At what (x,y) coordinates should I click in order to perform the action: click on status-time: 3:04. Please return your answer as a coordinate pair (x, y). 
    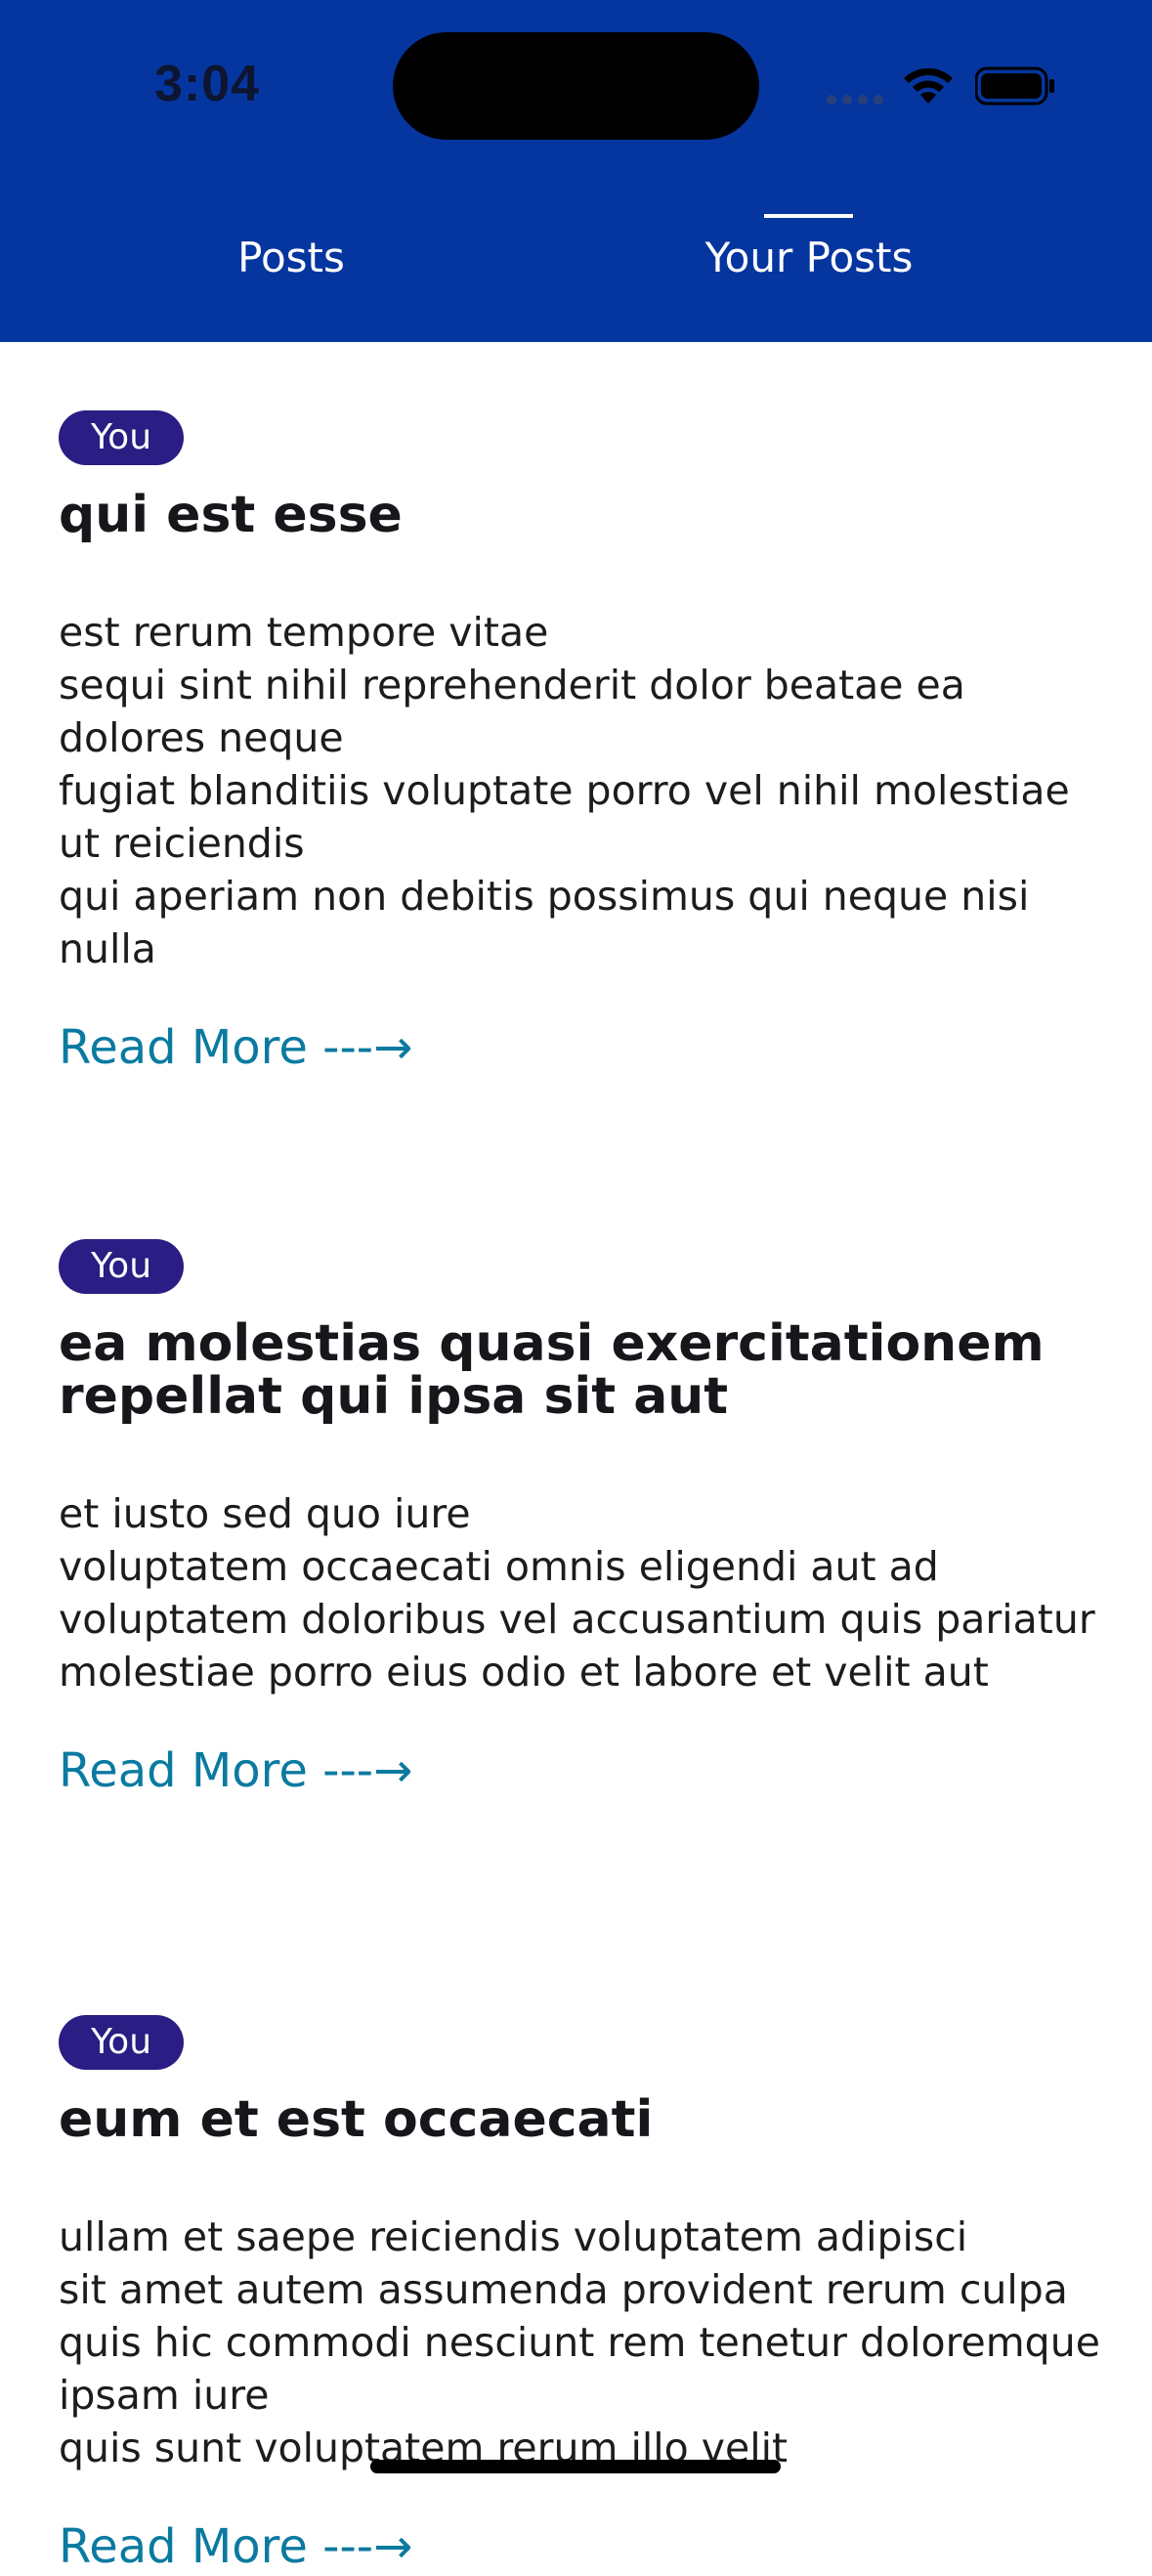
    Looking at the image, I should click on (207, 84).